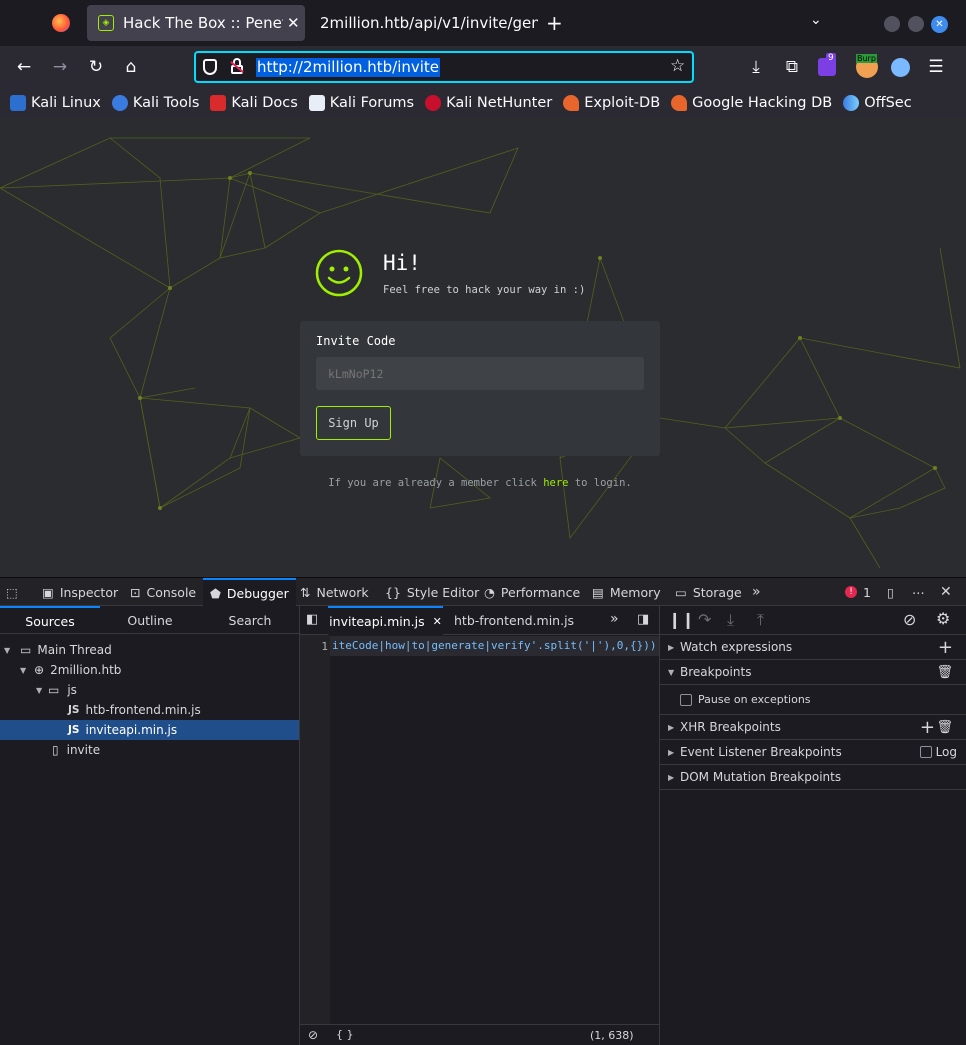  I want to click on tab-title: 2million.htb/api/v1/invite/generate, so click(429, 23).